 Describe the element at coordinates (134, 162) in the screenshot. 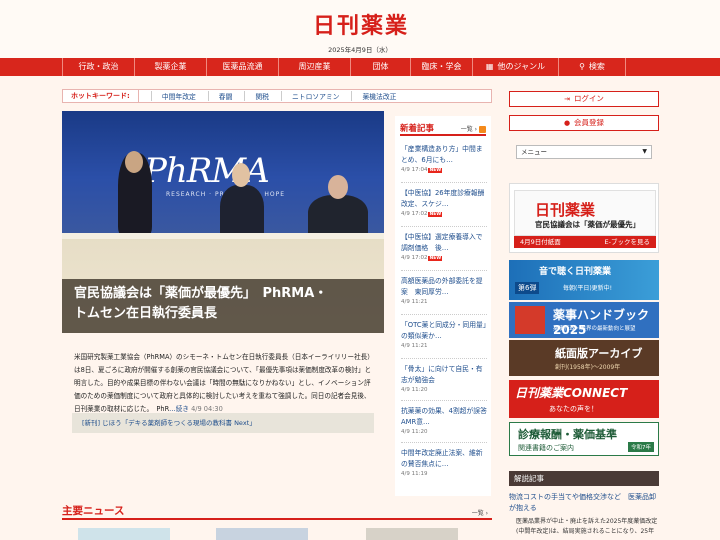

I see `speaker-left-face` at that location.